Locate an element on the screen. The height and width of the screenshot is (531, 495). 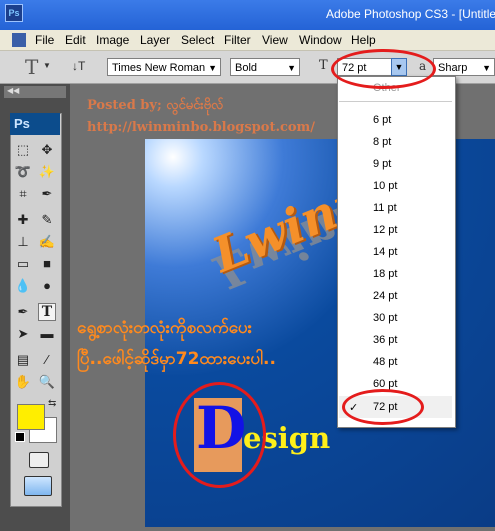
tool-preset-chevron-icon: ▼ is located at coordinates (47, 65).